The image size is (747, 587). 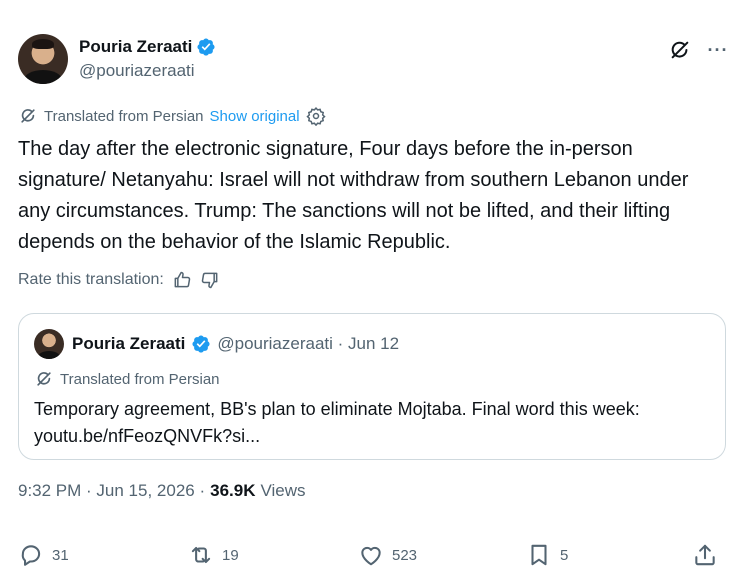 I want to click on settings-gear-icon, so click(x=315, y=116).